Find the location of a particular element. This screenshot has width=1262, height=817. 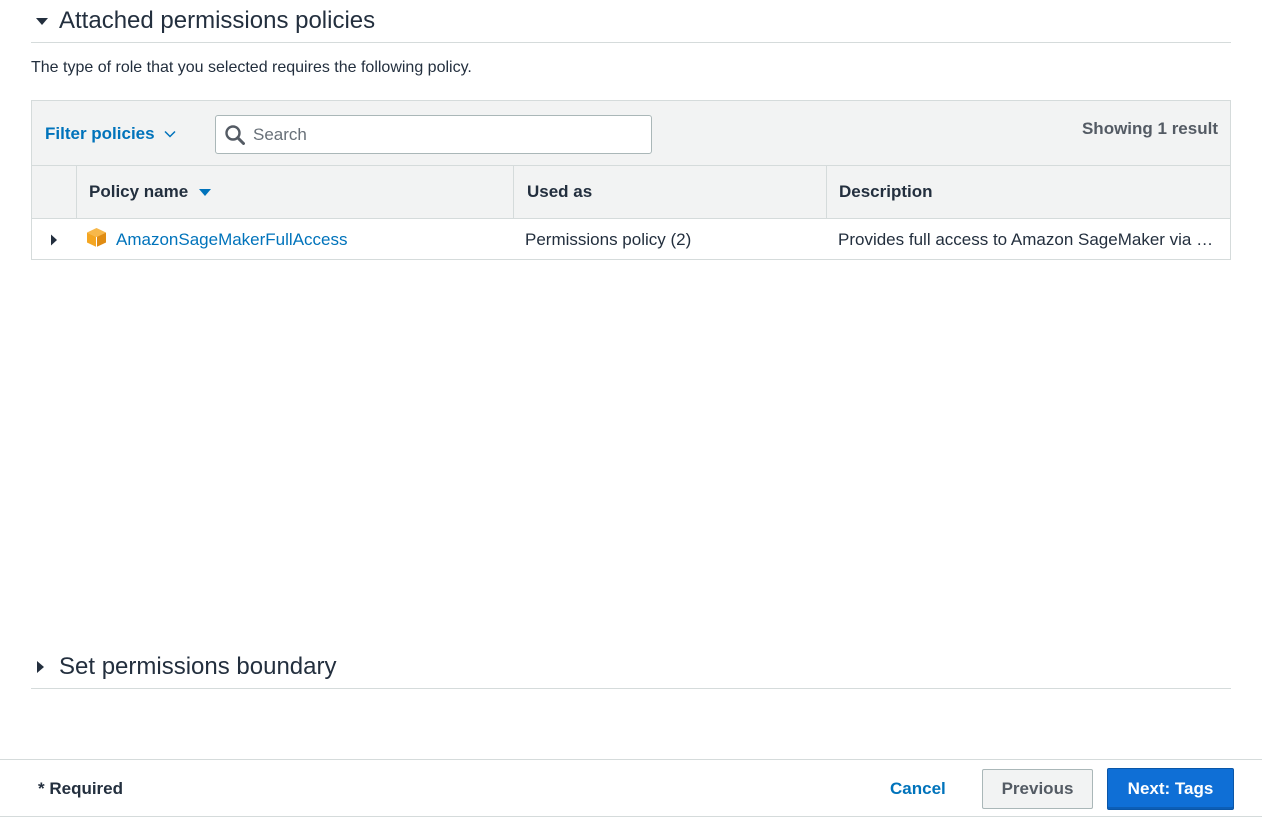

filter-policies-label: Filter policies is located at coordinates (100, 133).